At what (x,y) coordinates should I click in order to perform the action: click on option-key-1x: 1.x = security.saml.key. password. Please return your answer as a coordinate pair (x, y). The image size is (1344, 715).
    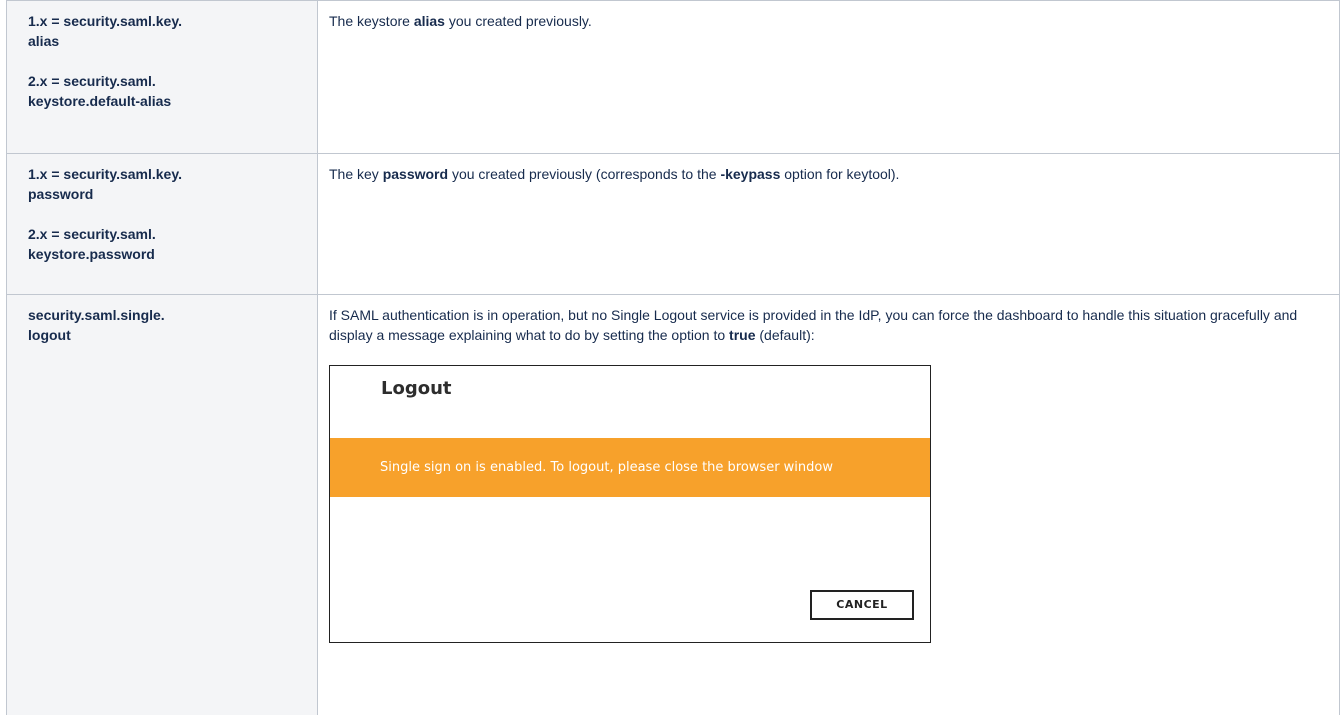
    Looking at the image, I should click on (105, 184).